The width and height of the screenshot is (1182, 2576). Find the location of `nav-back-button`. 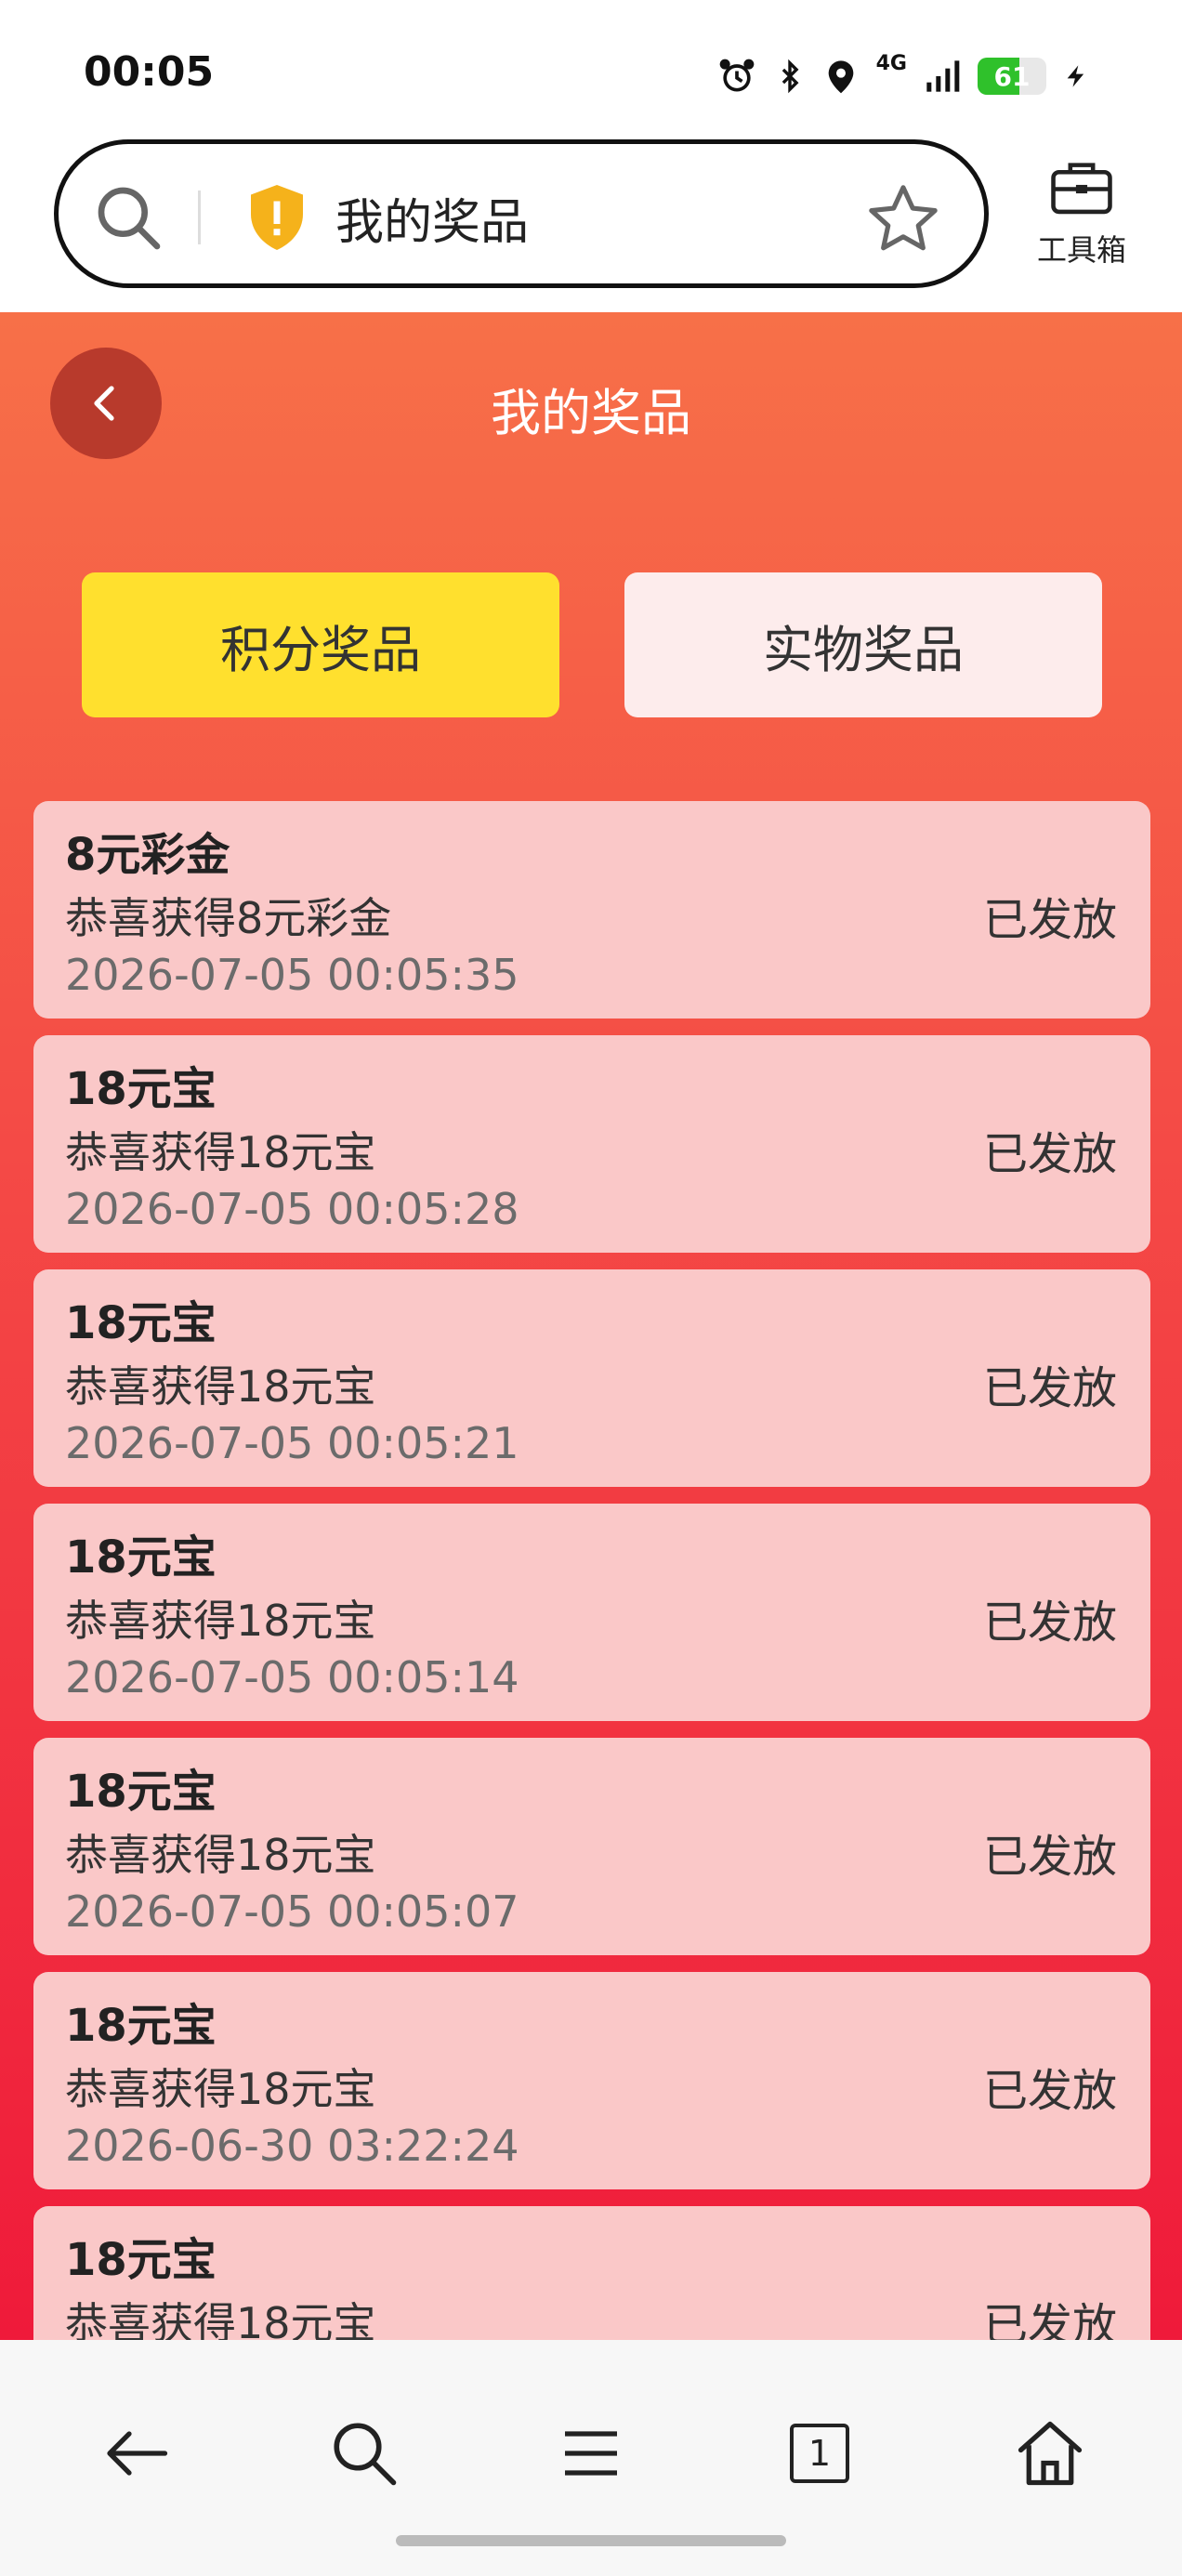

nav-back-button is located at coordinates (135, 2453).